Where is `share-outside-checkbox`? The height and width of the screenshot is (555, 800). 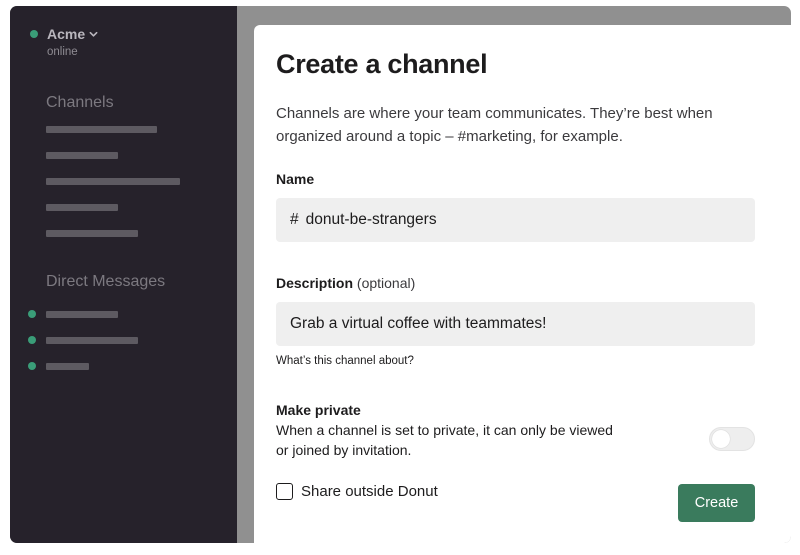
share-outside-checkbox is located at coordinates (284, 491).